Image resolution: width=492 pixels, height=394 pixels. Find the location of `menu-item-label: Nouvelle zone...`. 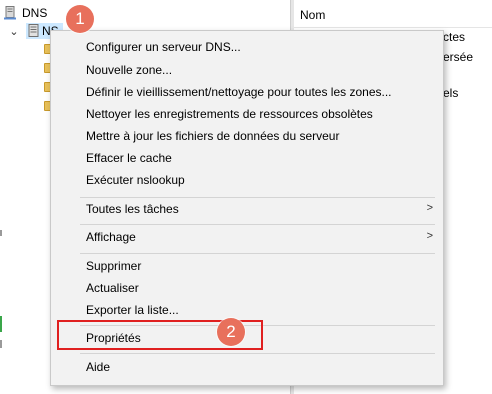

menu-item-label: Nouvelle zone... is located at coordinates (129, 70).